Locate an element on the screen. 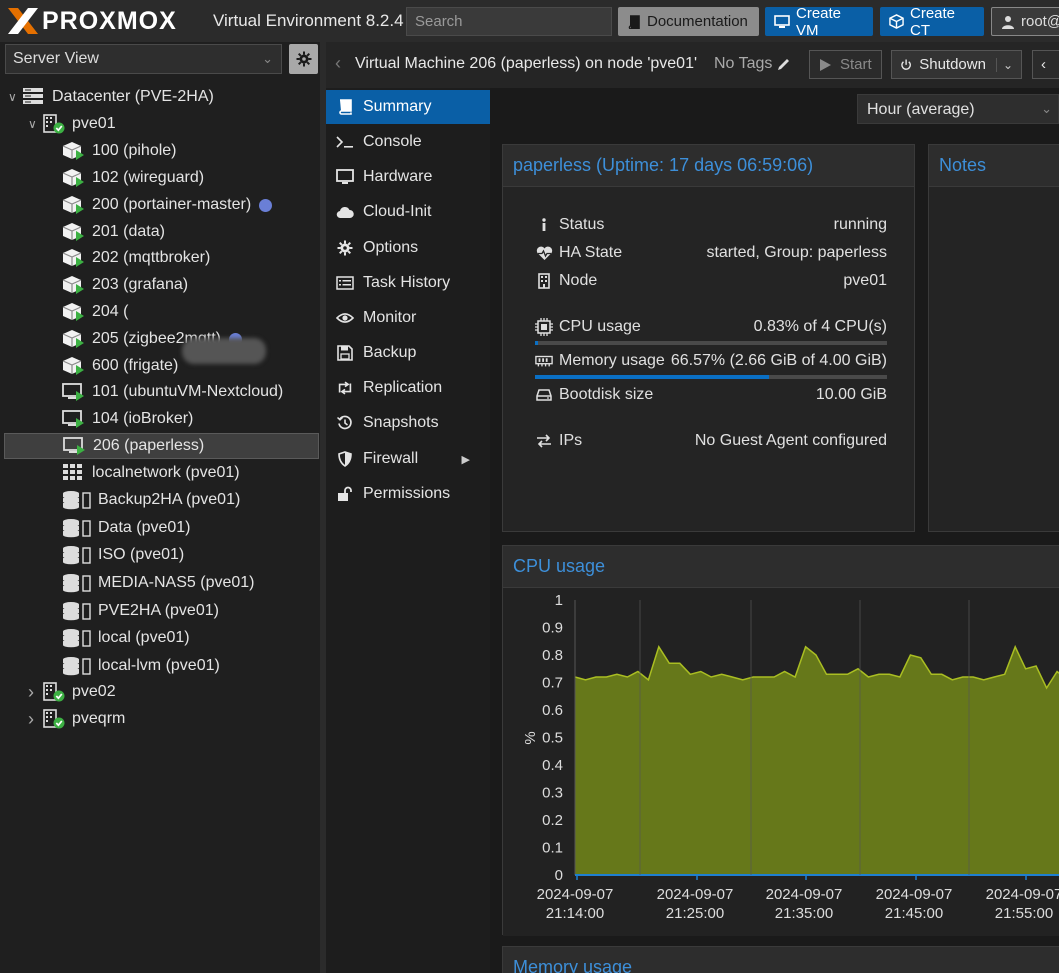 Image resolution: width=1059 pixels, height=973 pixels. tree-item-vm: 104 (ioBroker) is located at coordinates (120, 419).